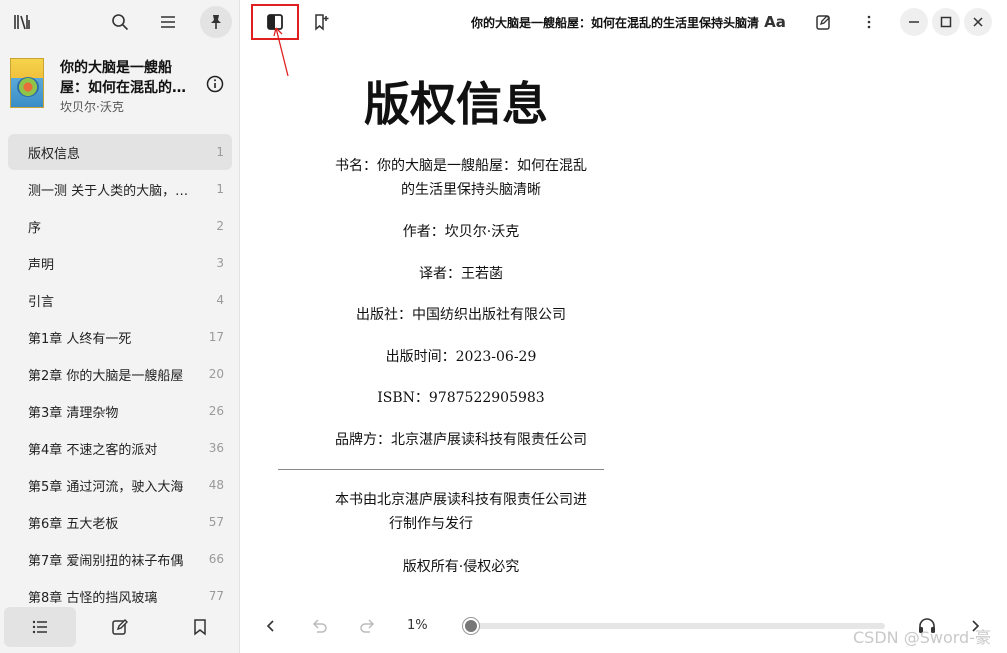 The image size is (1007, 653). Describe the element at coordinates (92, 107) in the screenshot. I see `book-author: 坎贝尔·沃克` at that location.